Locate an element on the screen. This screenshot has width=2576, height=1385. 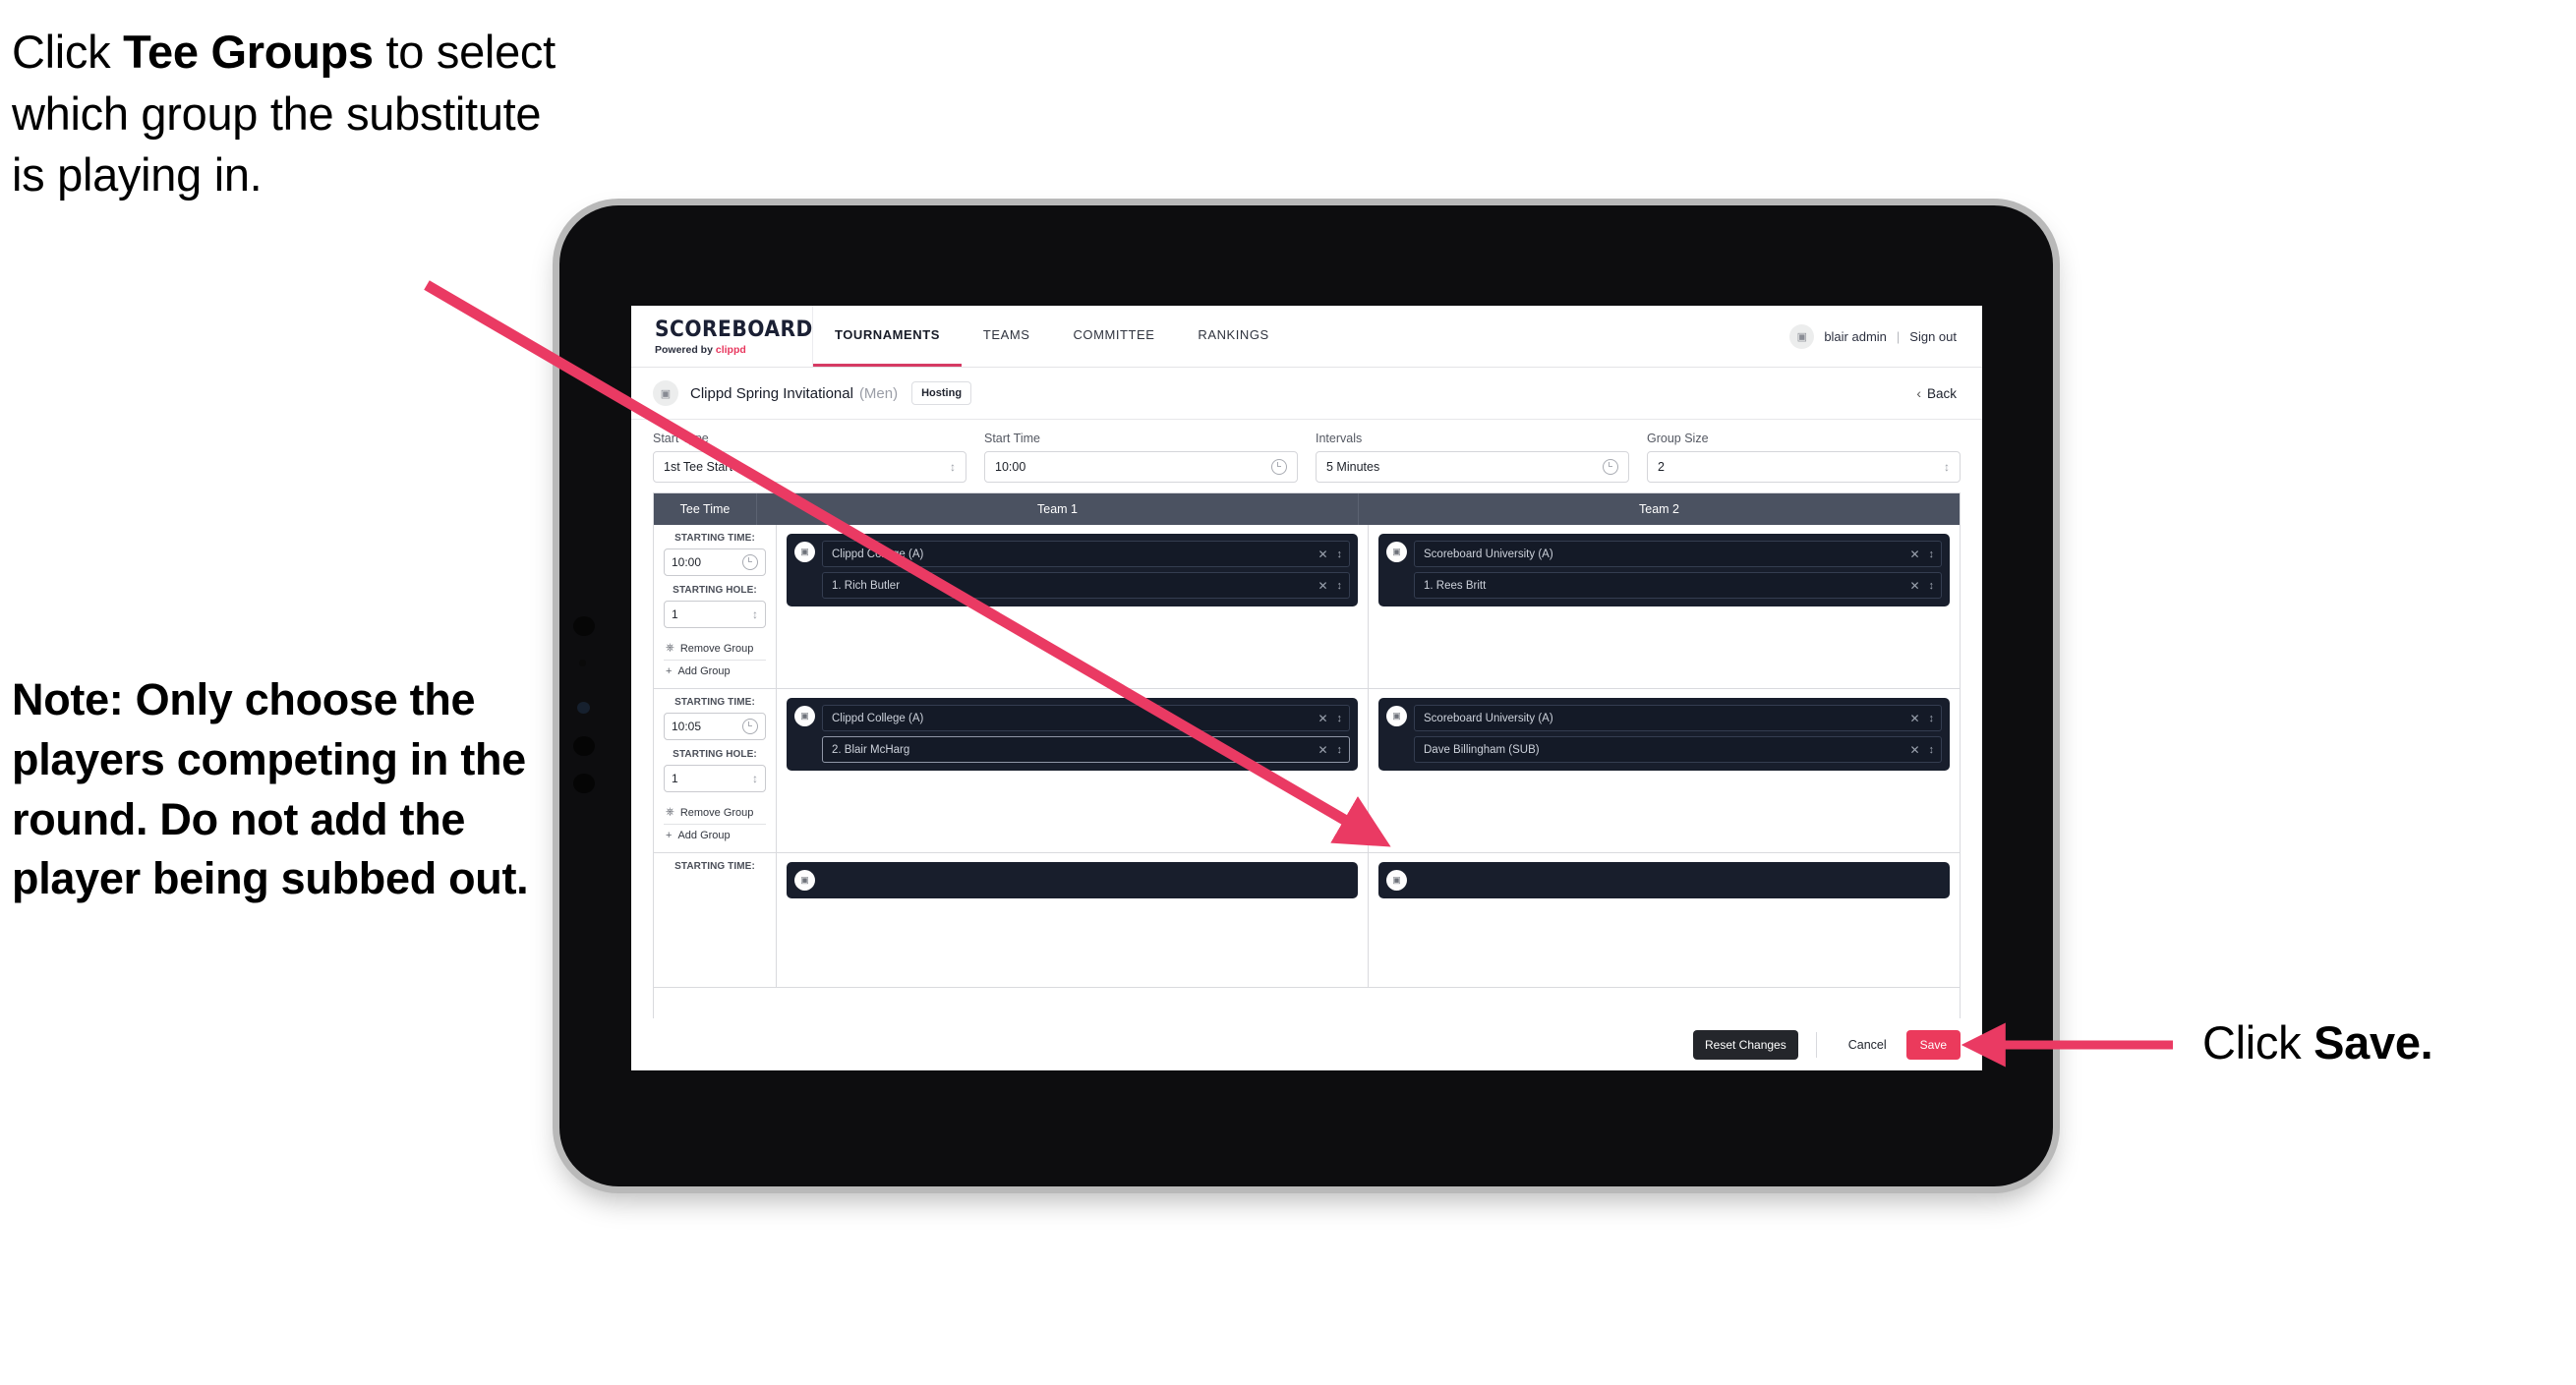
starting-time-input: 10:00 is located at coordinates (715, 562).